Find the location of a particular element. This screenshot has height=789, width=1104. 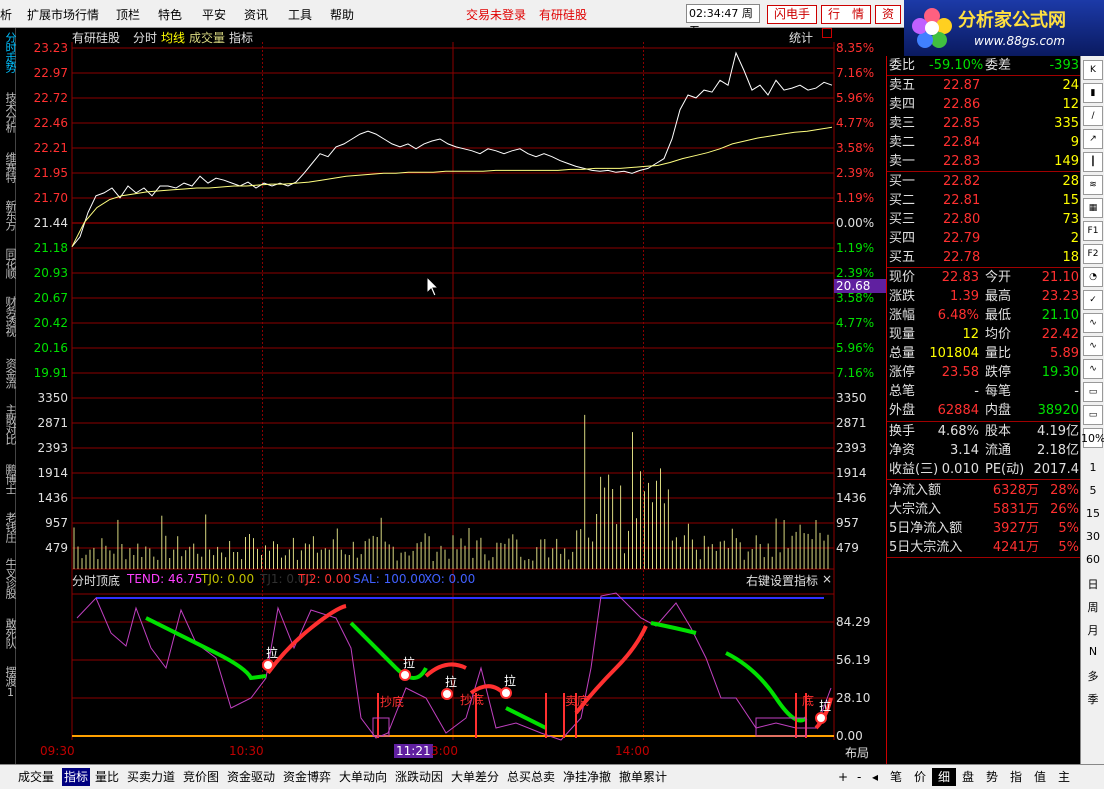

hook-icon: ✓ is located at coordinates (1093, 300).